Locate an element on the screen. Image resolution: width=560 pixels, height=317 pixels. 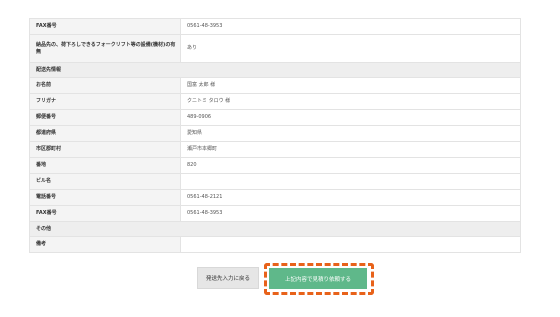
table-row: 備考 is located at coordinates (275, 244).